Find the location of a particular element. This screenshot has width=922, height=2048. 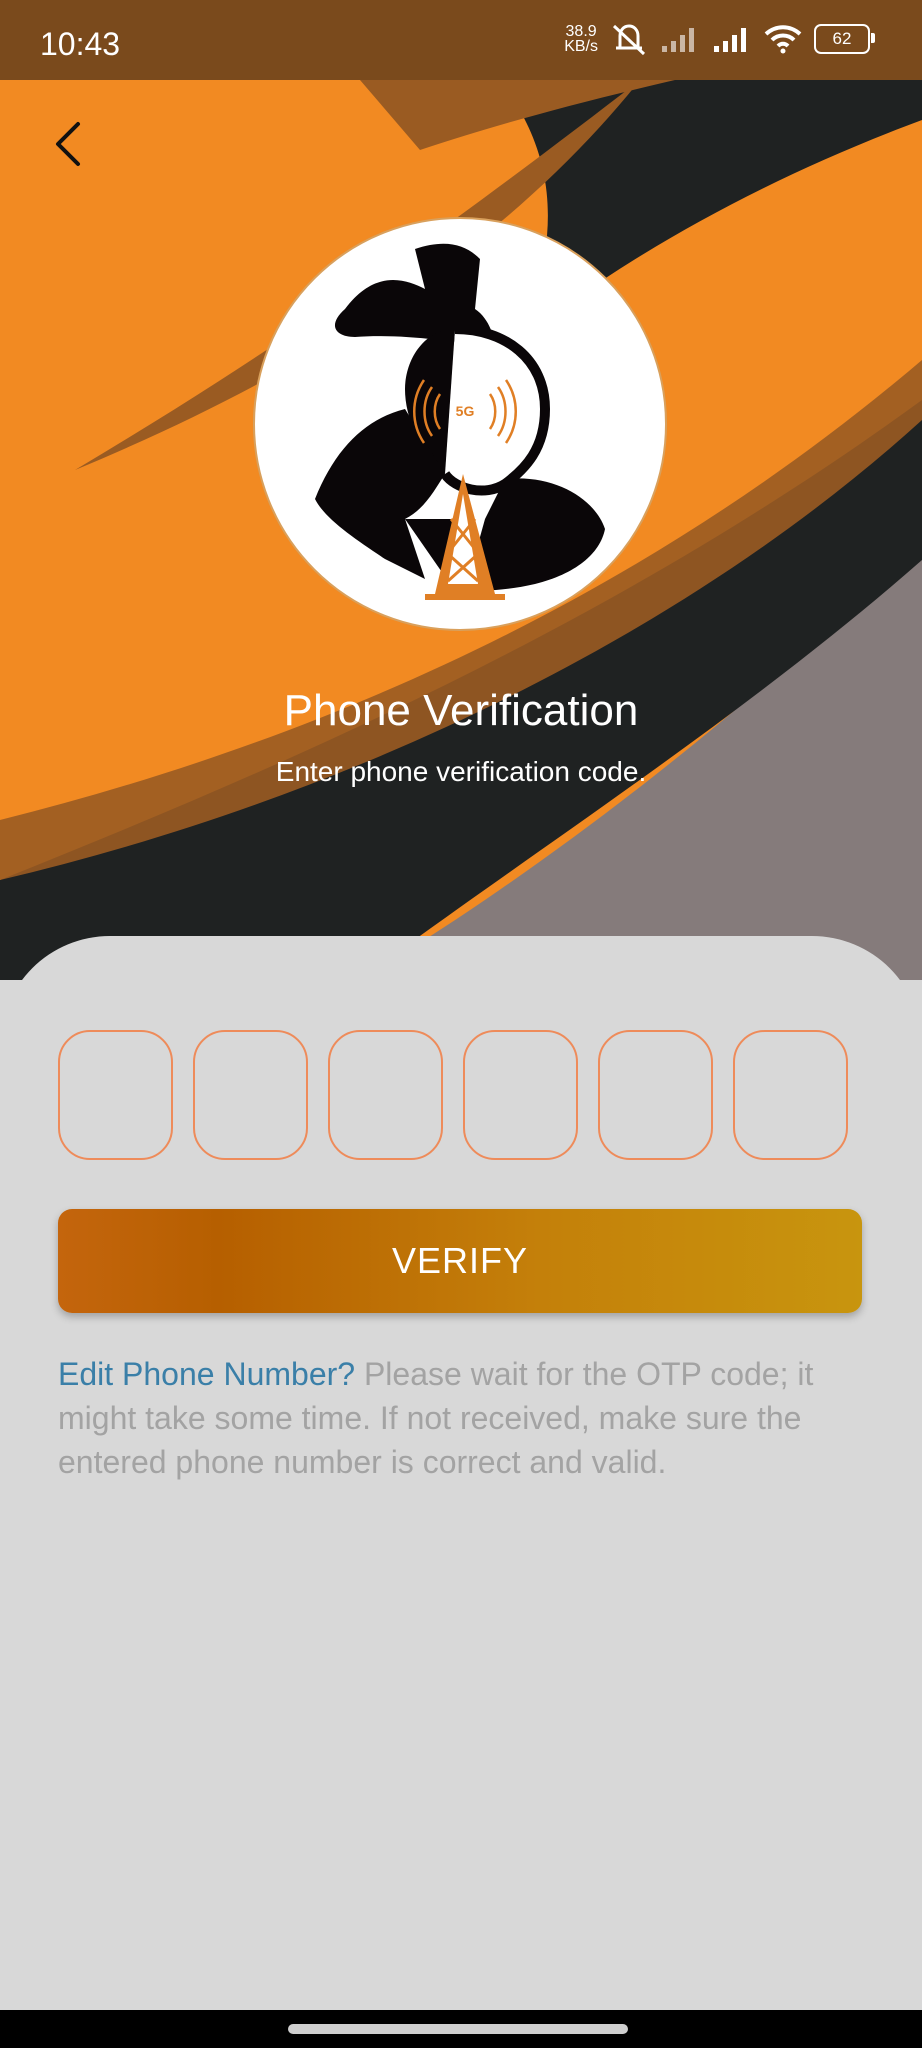

edit-phone-number-link: Edit Phone Number? is located at coordinates (206, 1374).